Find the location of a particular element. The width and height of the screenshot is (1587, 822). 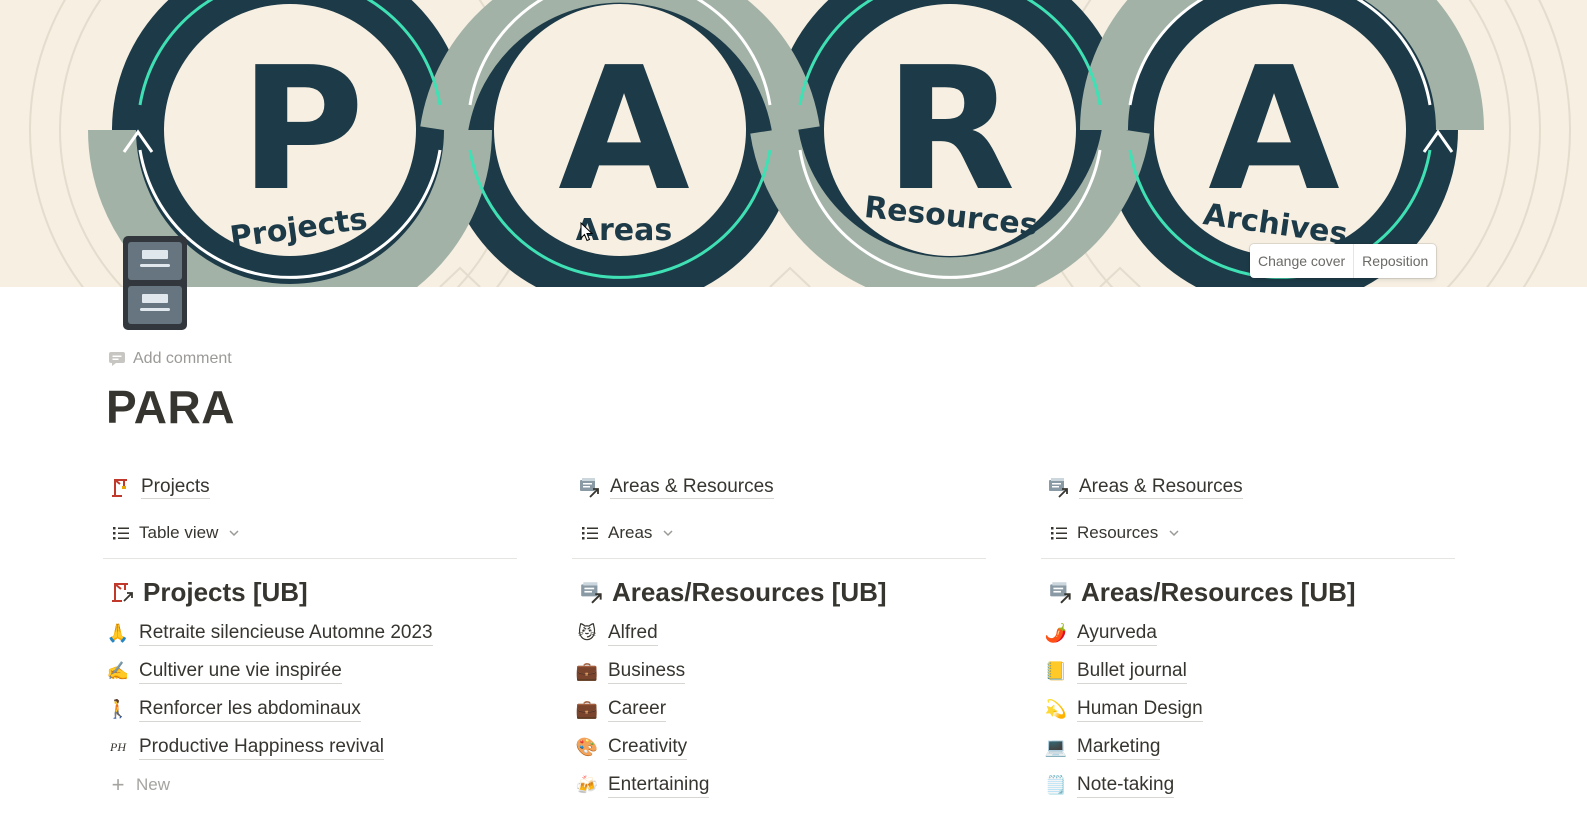

list-item-label: Creativity is located at coordinates (648, 747).